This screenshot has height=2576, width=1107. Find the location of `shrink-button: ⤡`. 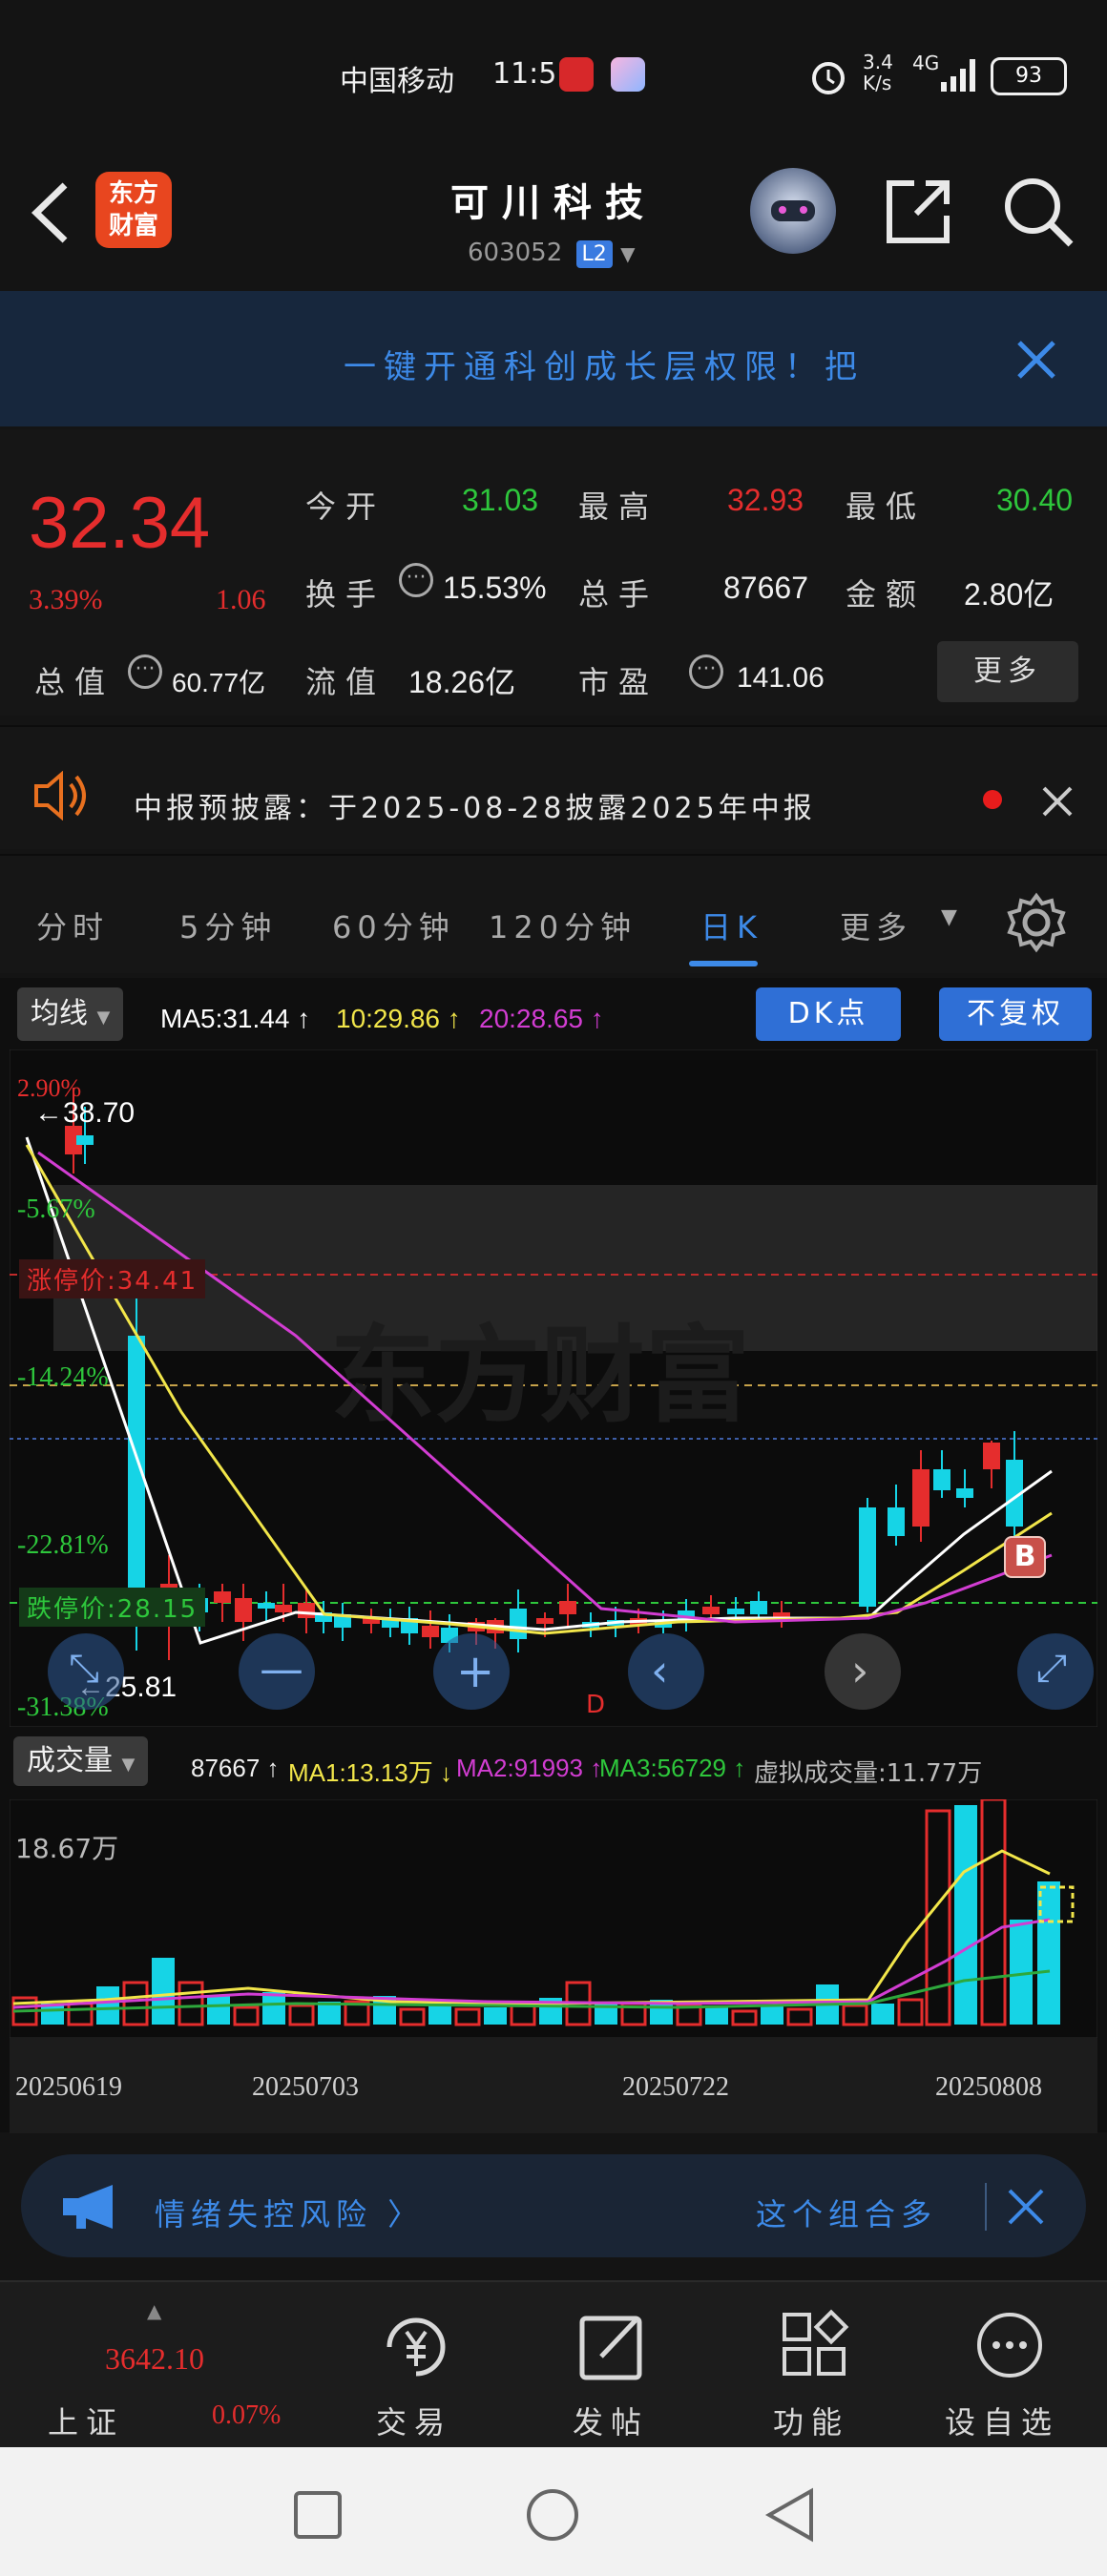

shrink-button: ⤡ is located at coordinates (86, 1671).